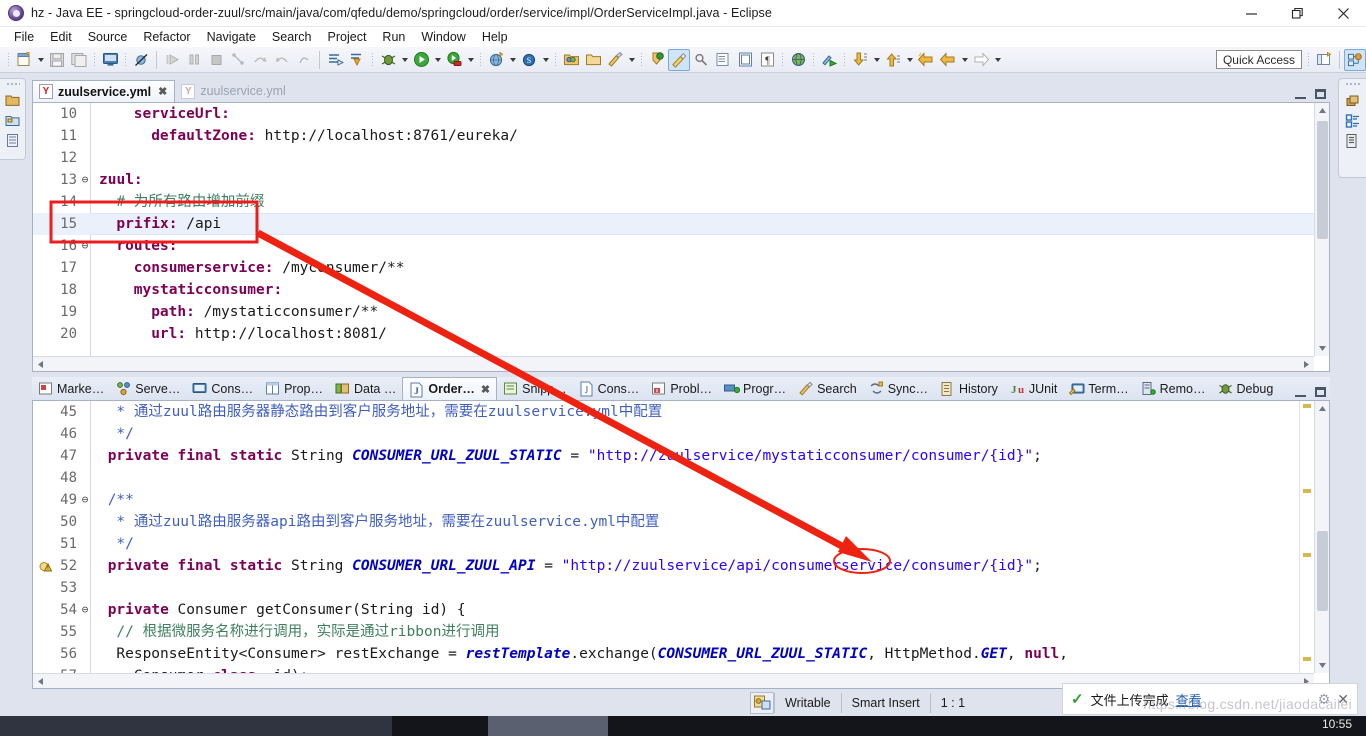 This screenshot has width=1366, height=736. I want to click on skip-all-breakpoints-icon, so click(141, 60).